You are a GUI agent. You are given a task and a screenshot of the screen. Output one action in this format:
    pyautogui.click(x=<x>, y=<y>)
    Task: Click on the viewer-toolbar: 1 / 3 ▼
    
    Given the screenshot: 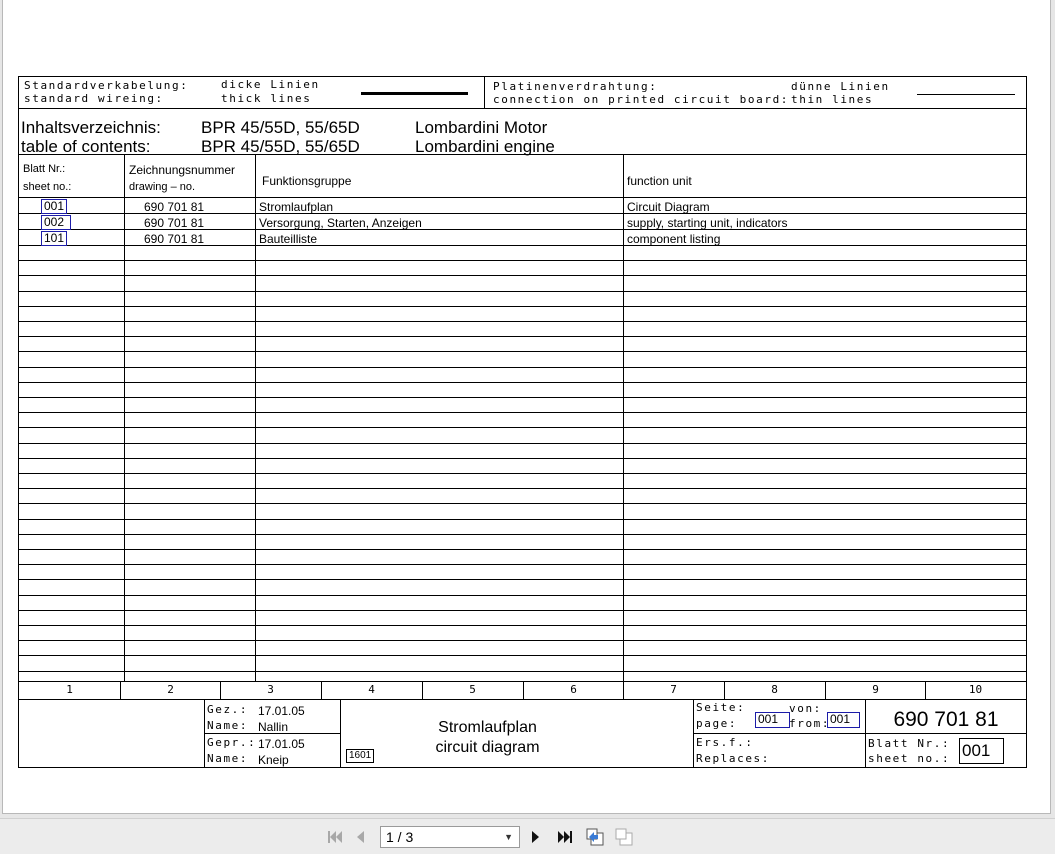 What is the action you would take?
    pyautogui.click(x=527, y=836)
    